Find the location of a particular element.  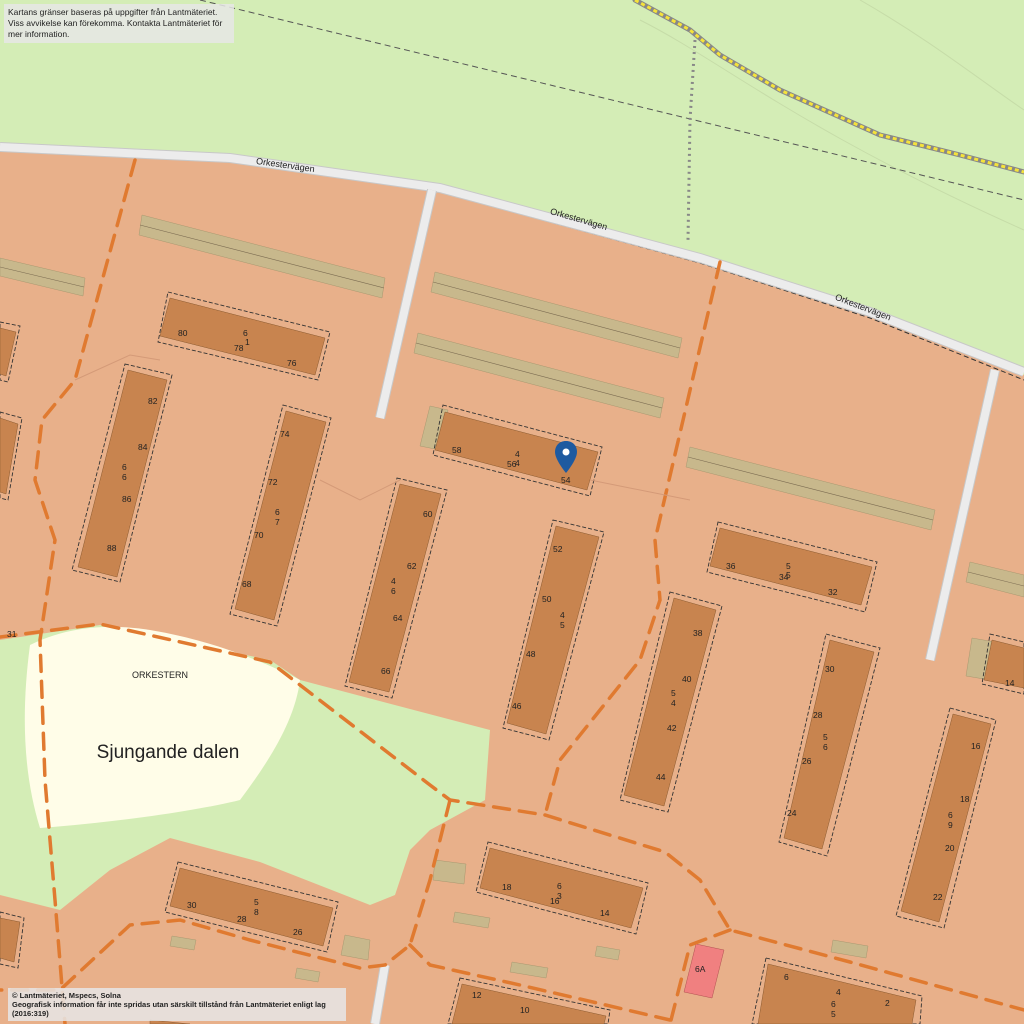

location-pin-icon is located at coordinates (566, 457).